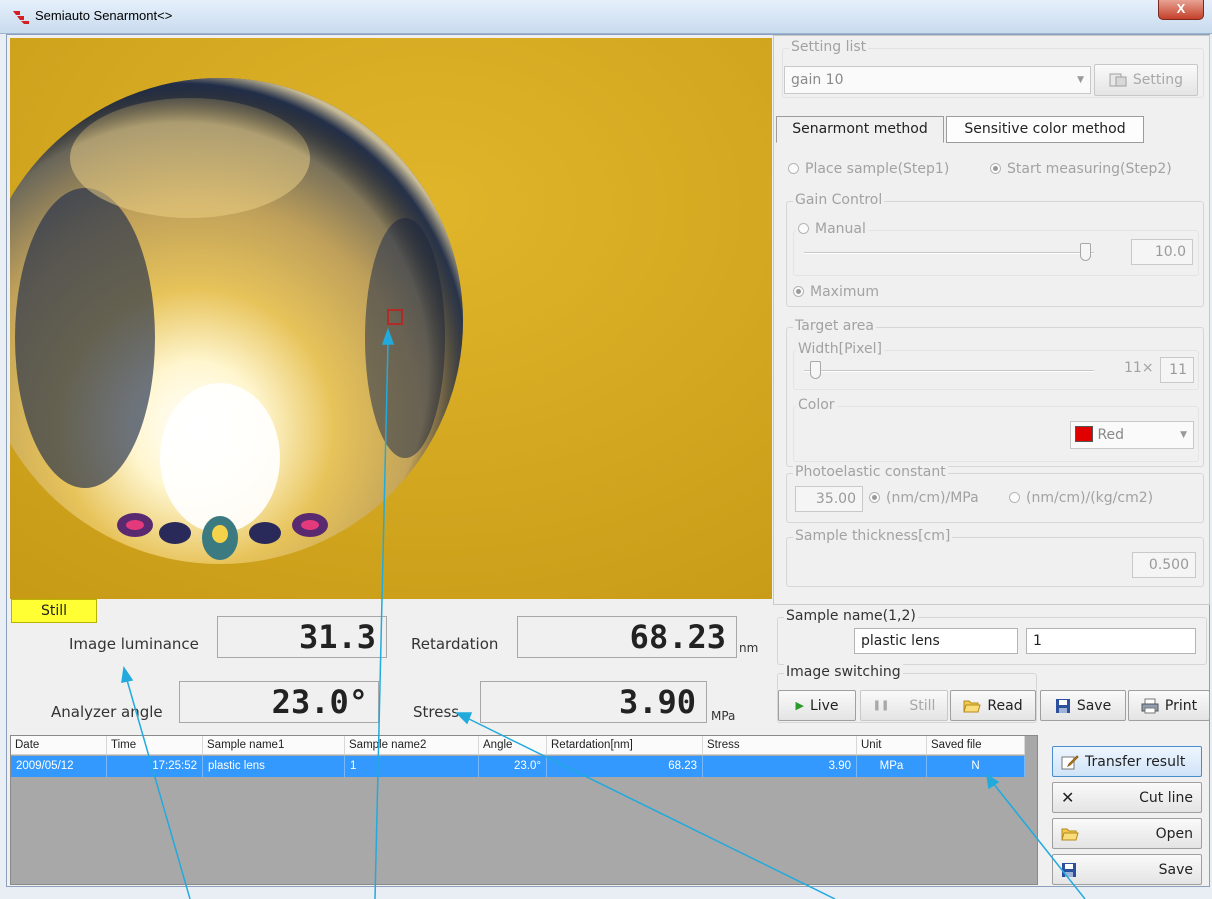  What do you see at coordinates (1111, 641) in the screenshot?
I see `sample-name2-input: 1` at bounding box center [1111, 641].